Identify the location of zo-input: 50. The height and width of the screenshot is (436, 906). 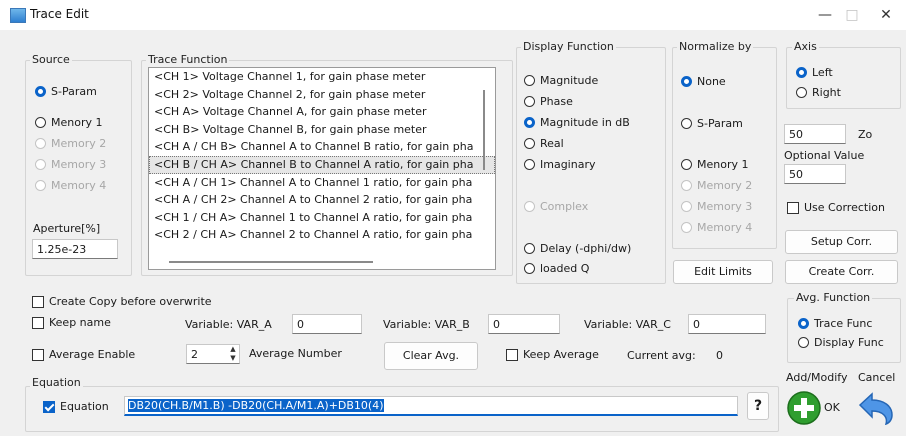
(815, 134).